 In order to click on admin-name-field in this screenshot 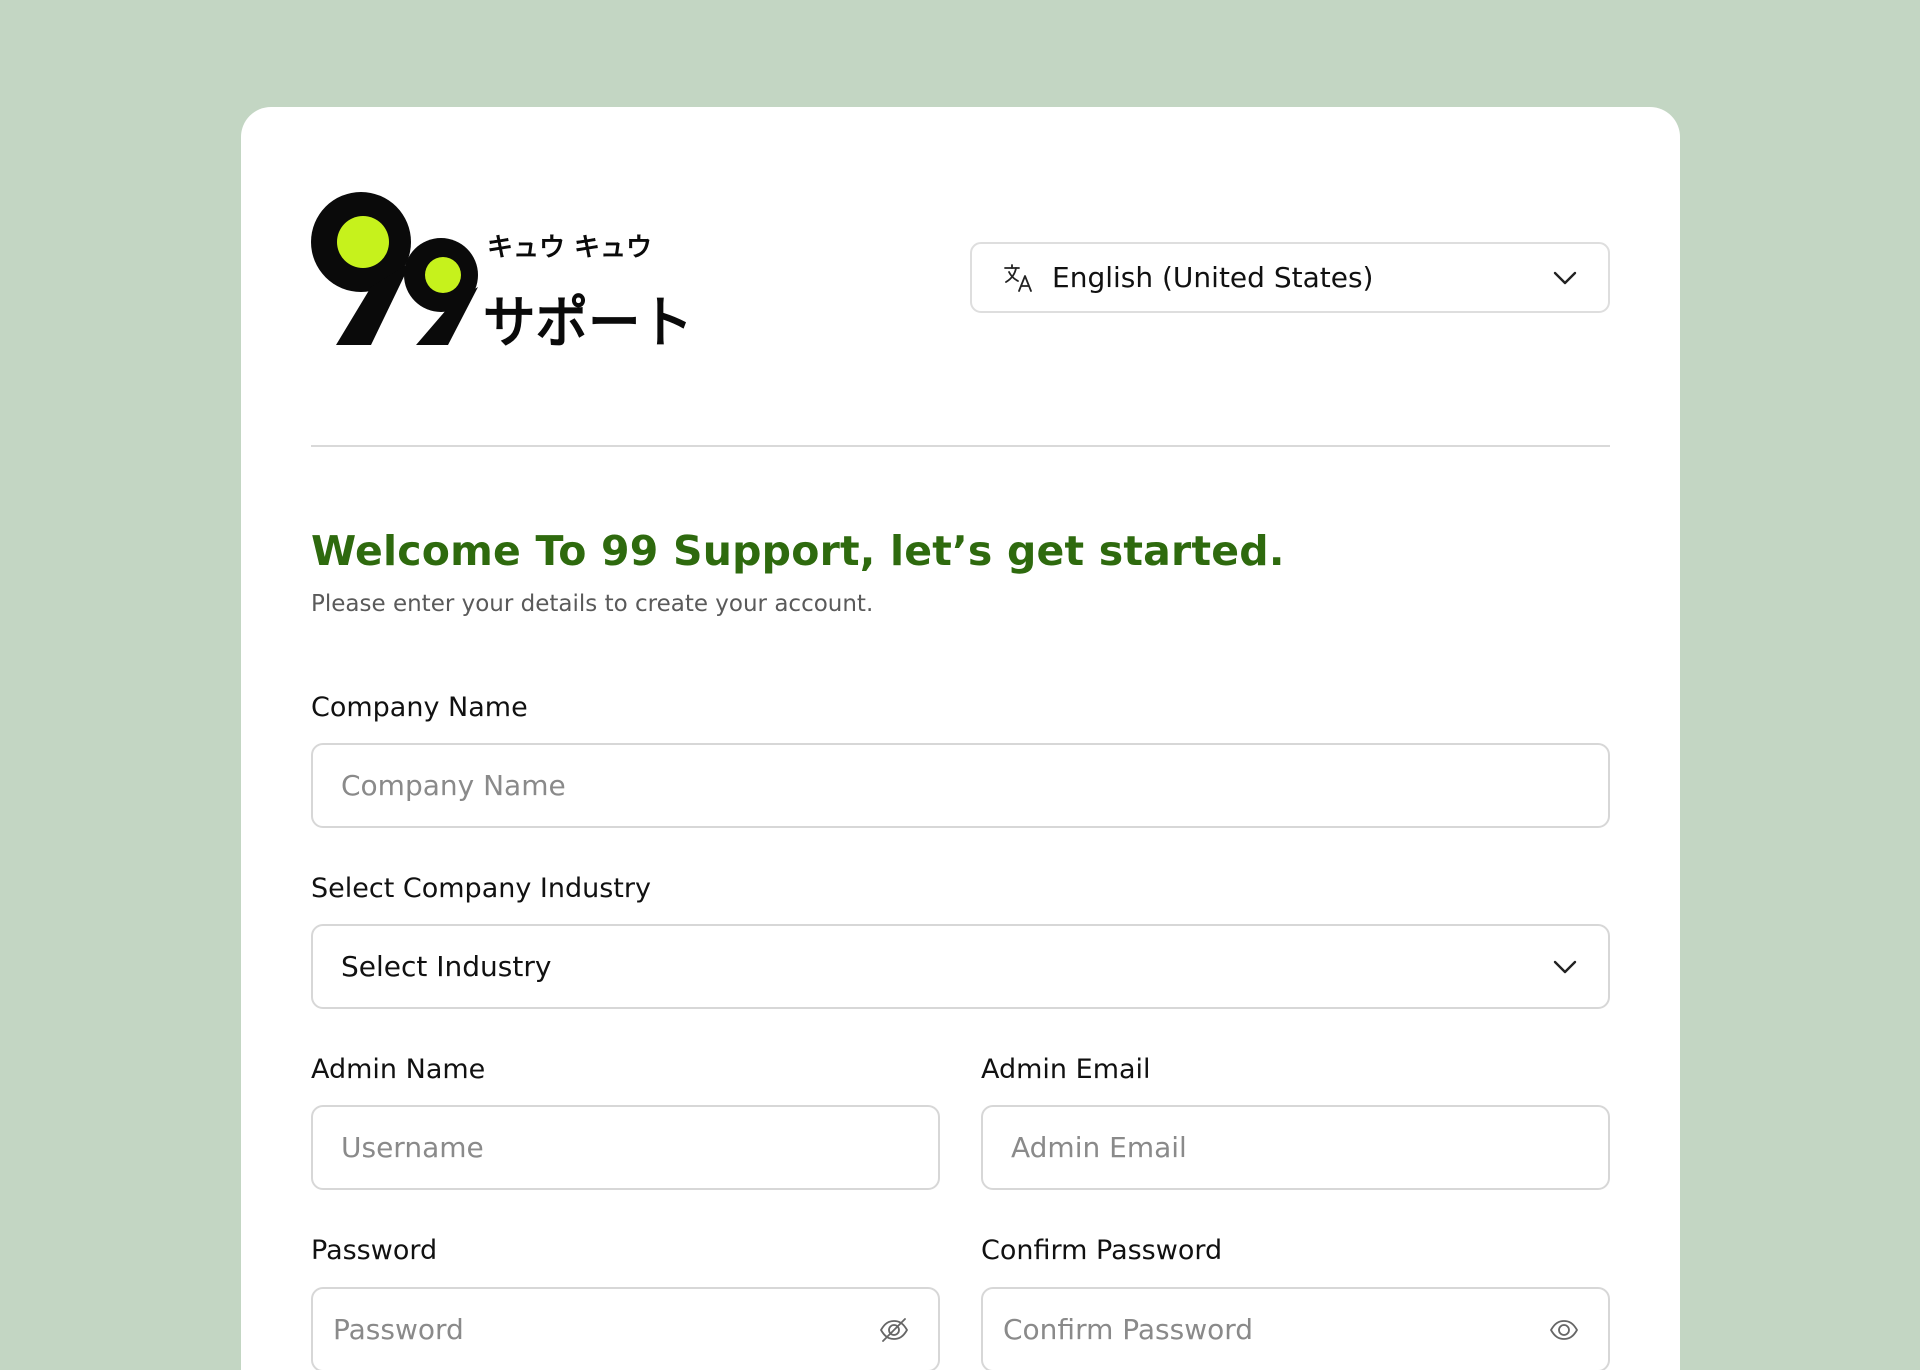, I will do `click(625, 1147)`.